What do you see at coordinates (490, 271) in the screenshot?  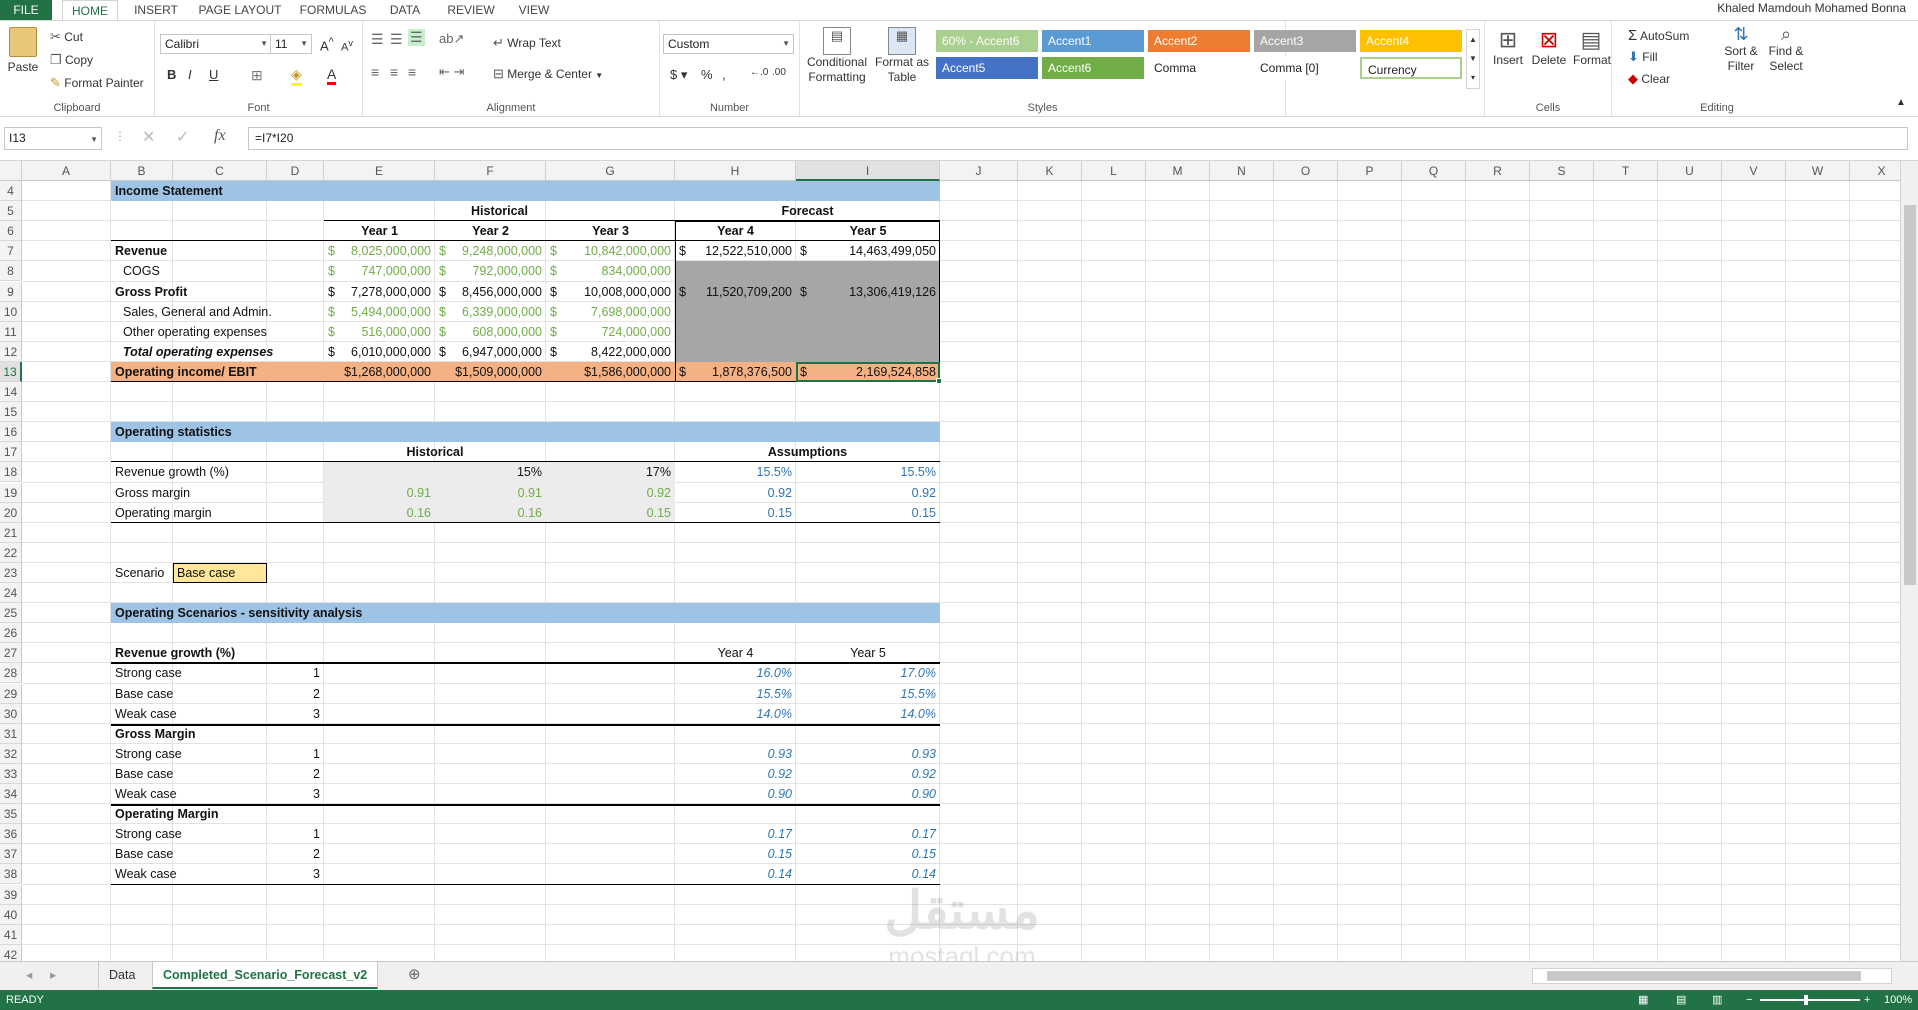 I see `amount-cell: 792,000,000` at bounding box center [490, 271].